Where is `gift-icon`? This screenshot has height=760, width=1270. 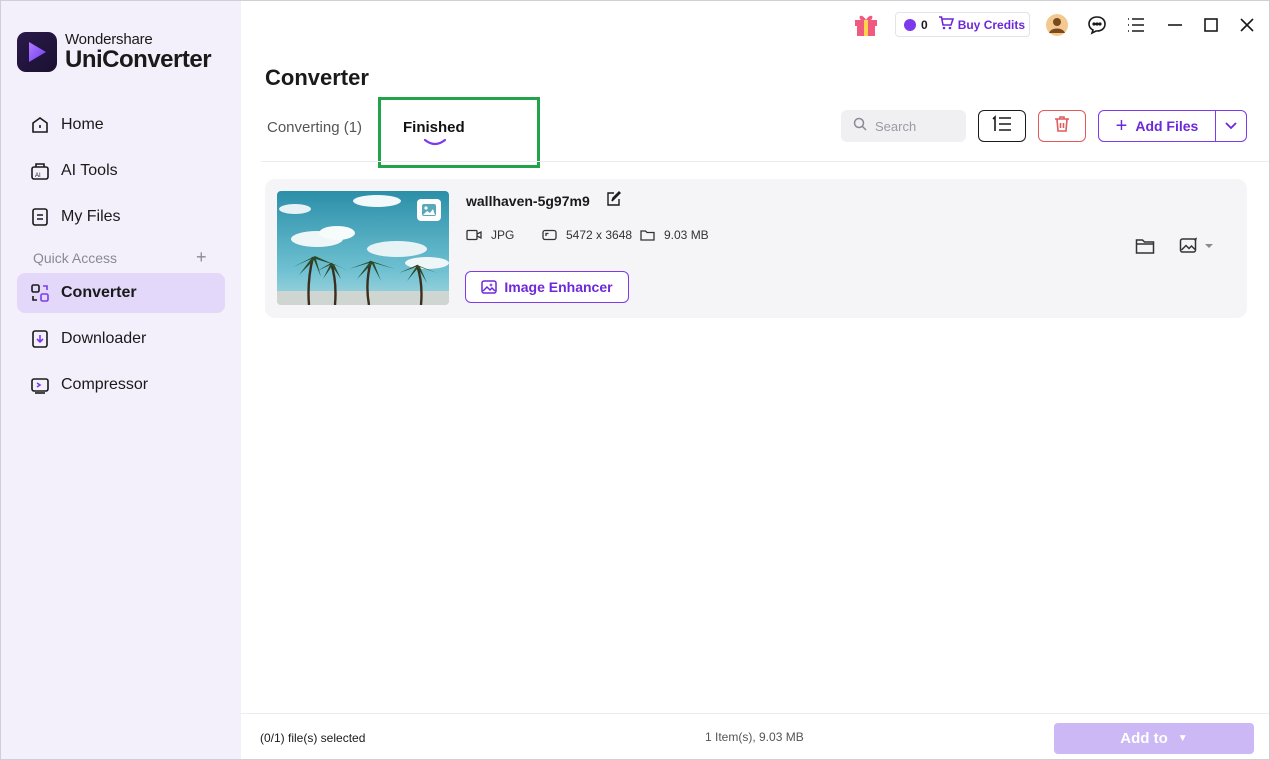 gift-icon is located at coordinates (866, 24).